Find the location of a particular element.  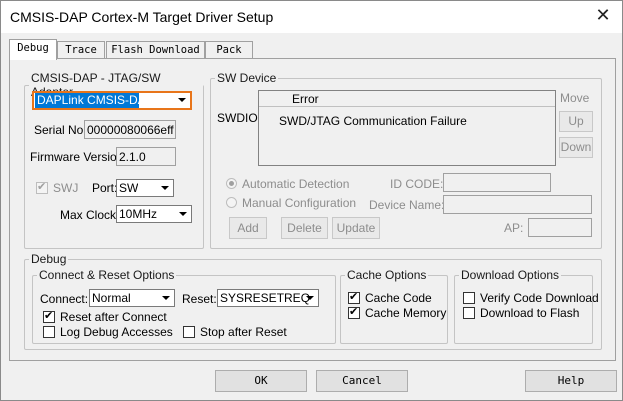

device-table: Error SWD/JTAG Communication Failure is located at coordinates (407, 128).